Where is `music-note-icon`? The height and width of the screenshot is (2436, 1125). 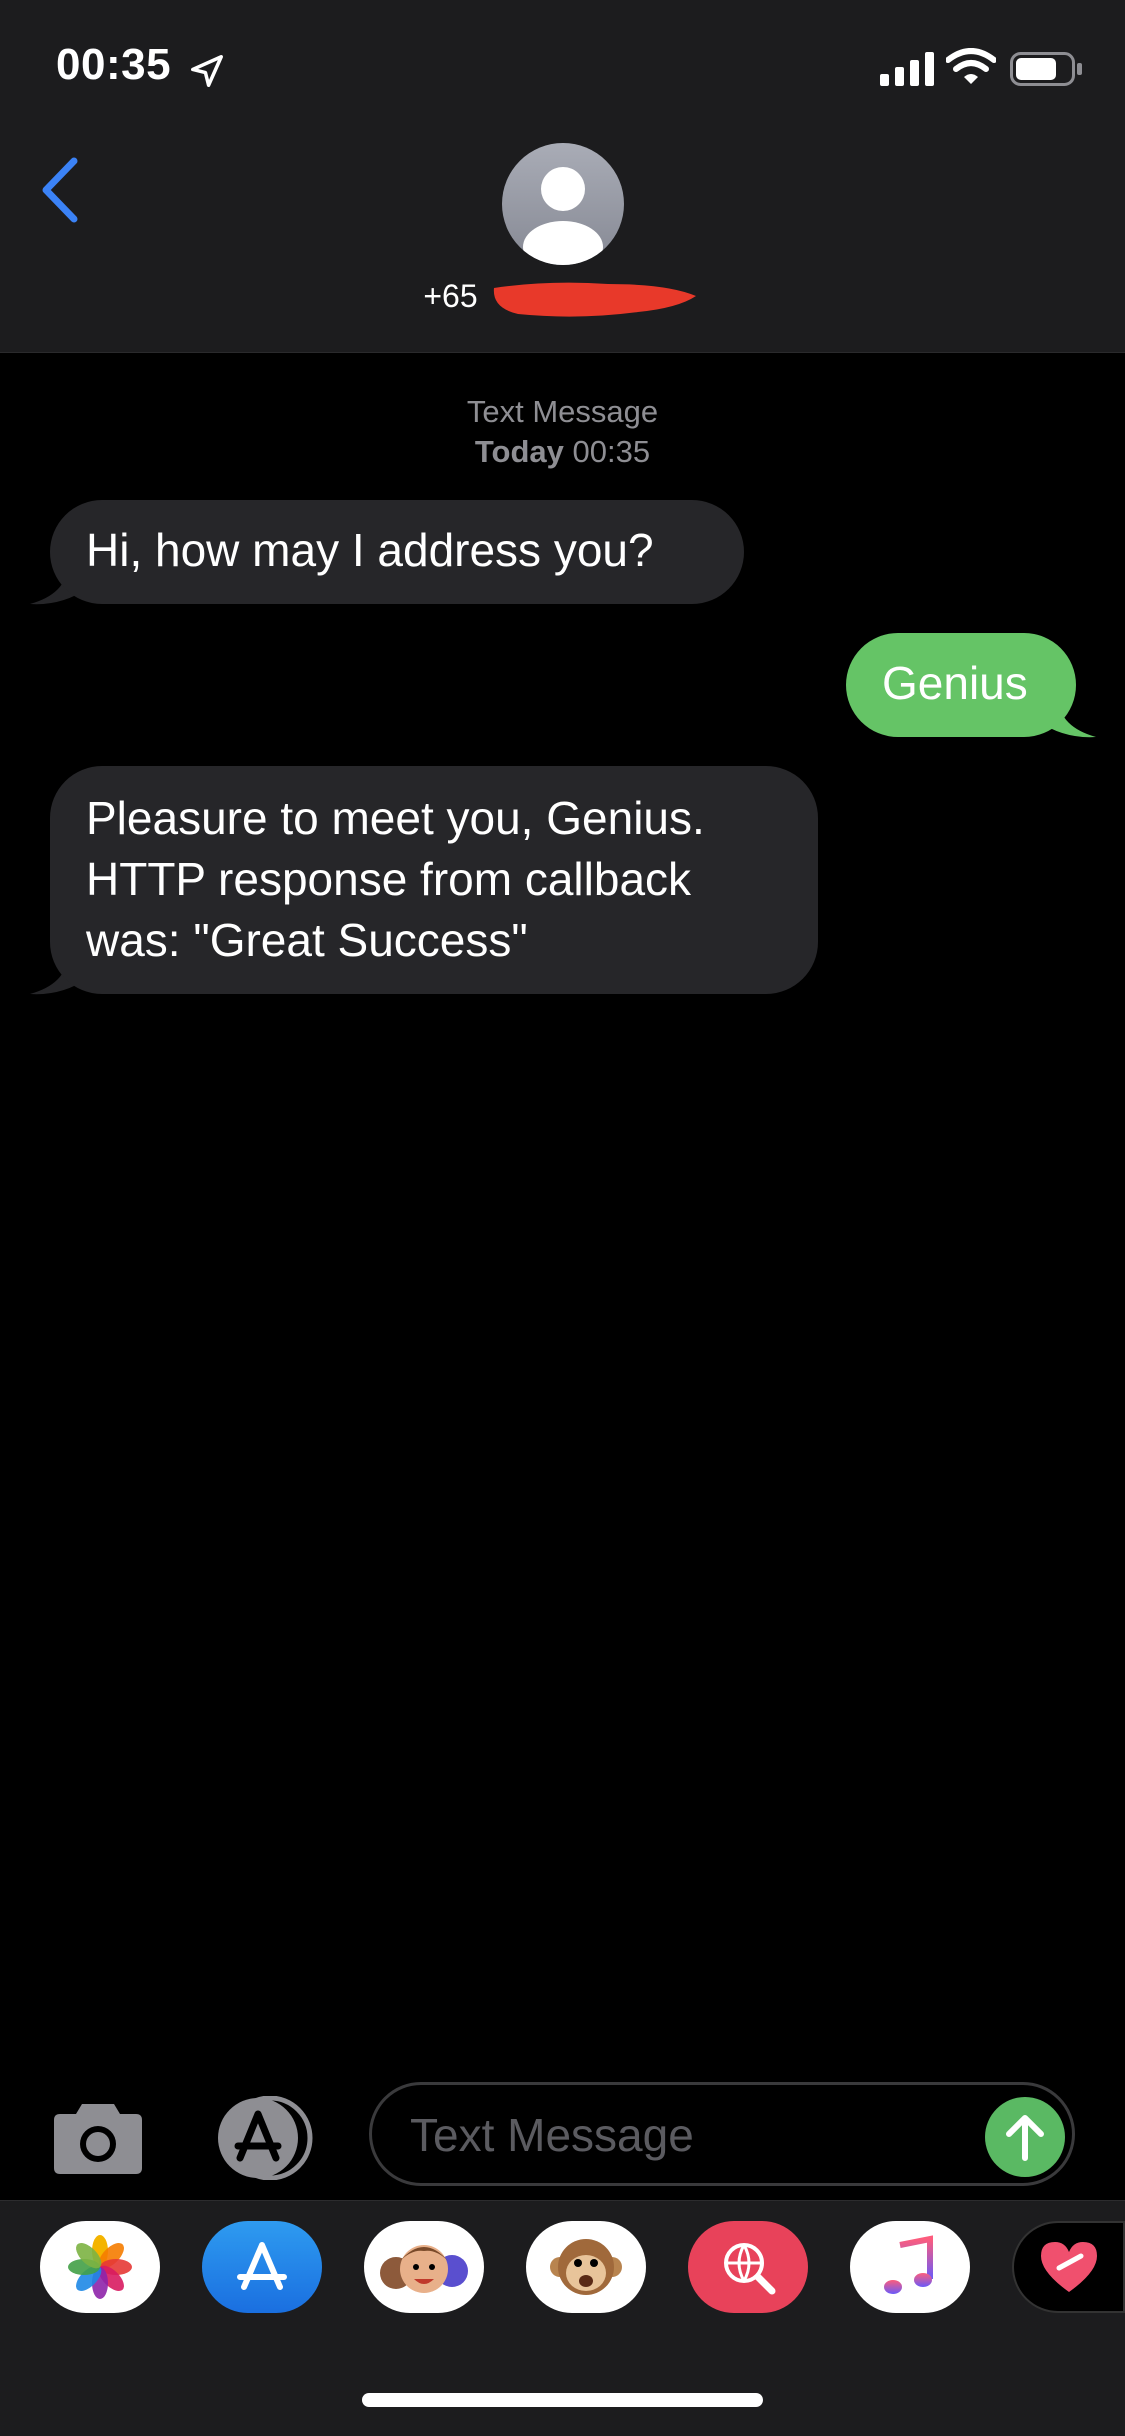
music-note-icon is located at coordinates (908, 2264).